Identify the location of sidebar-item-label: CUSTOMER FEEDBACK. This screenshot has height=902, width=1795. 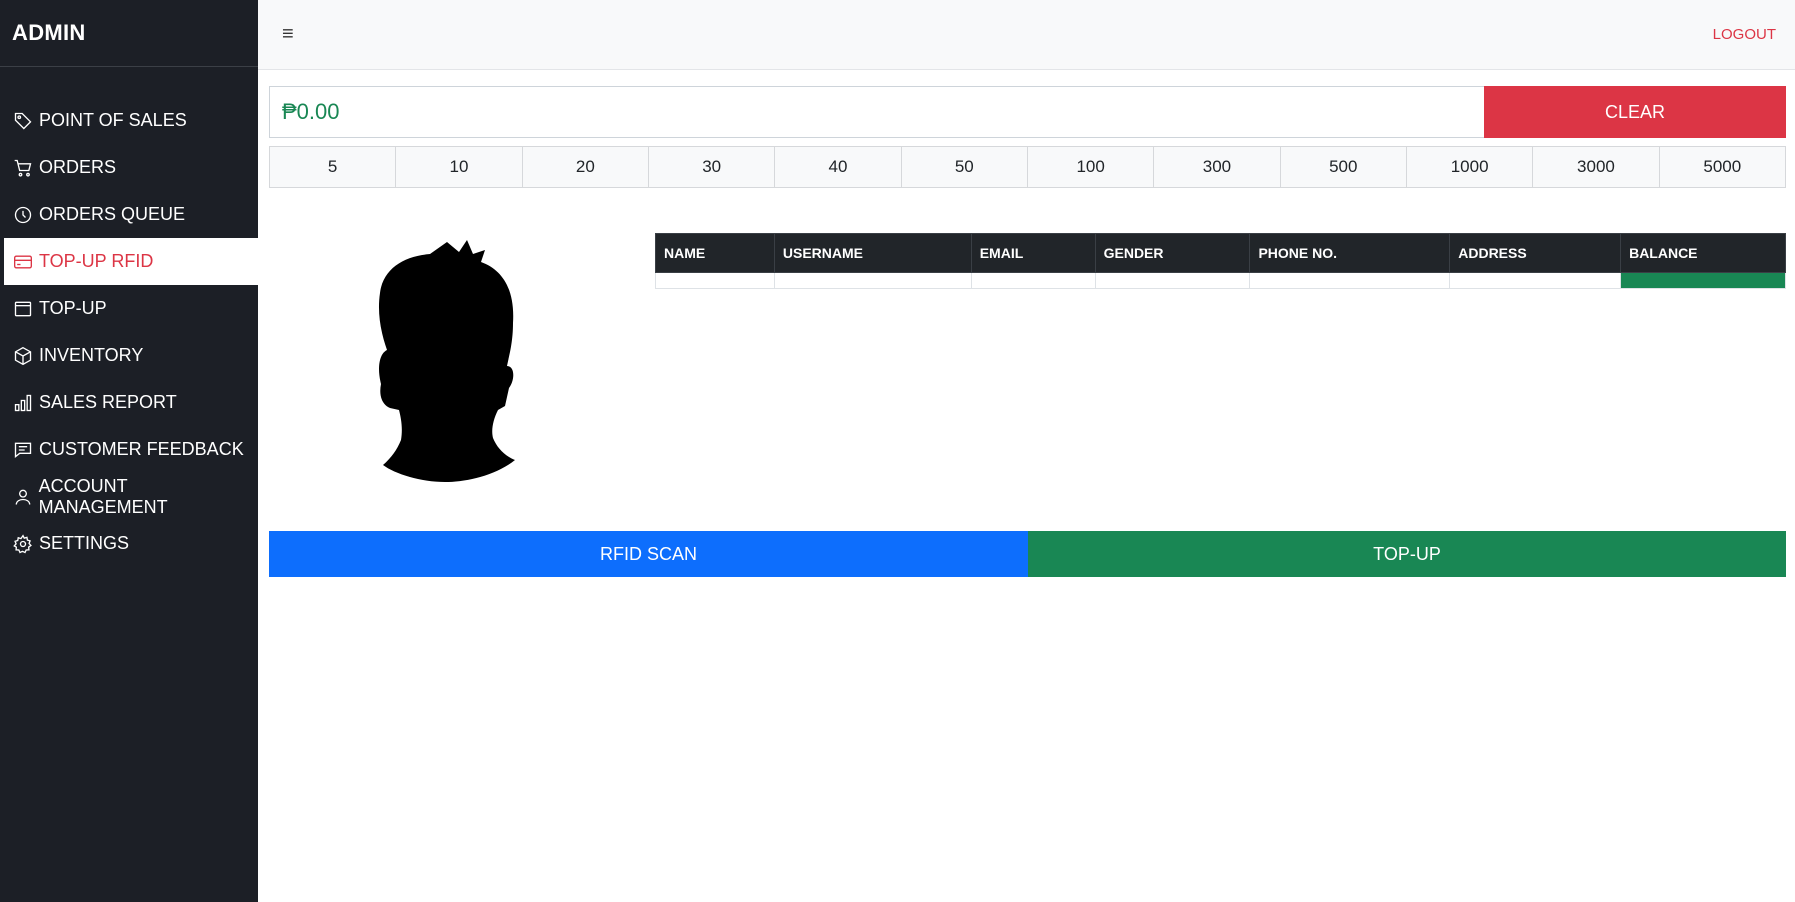
(141, 449).